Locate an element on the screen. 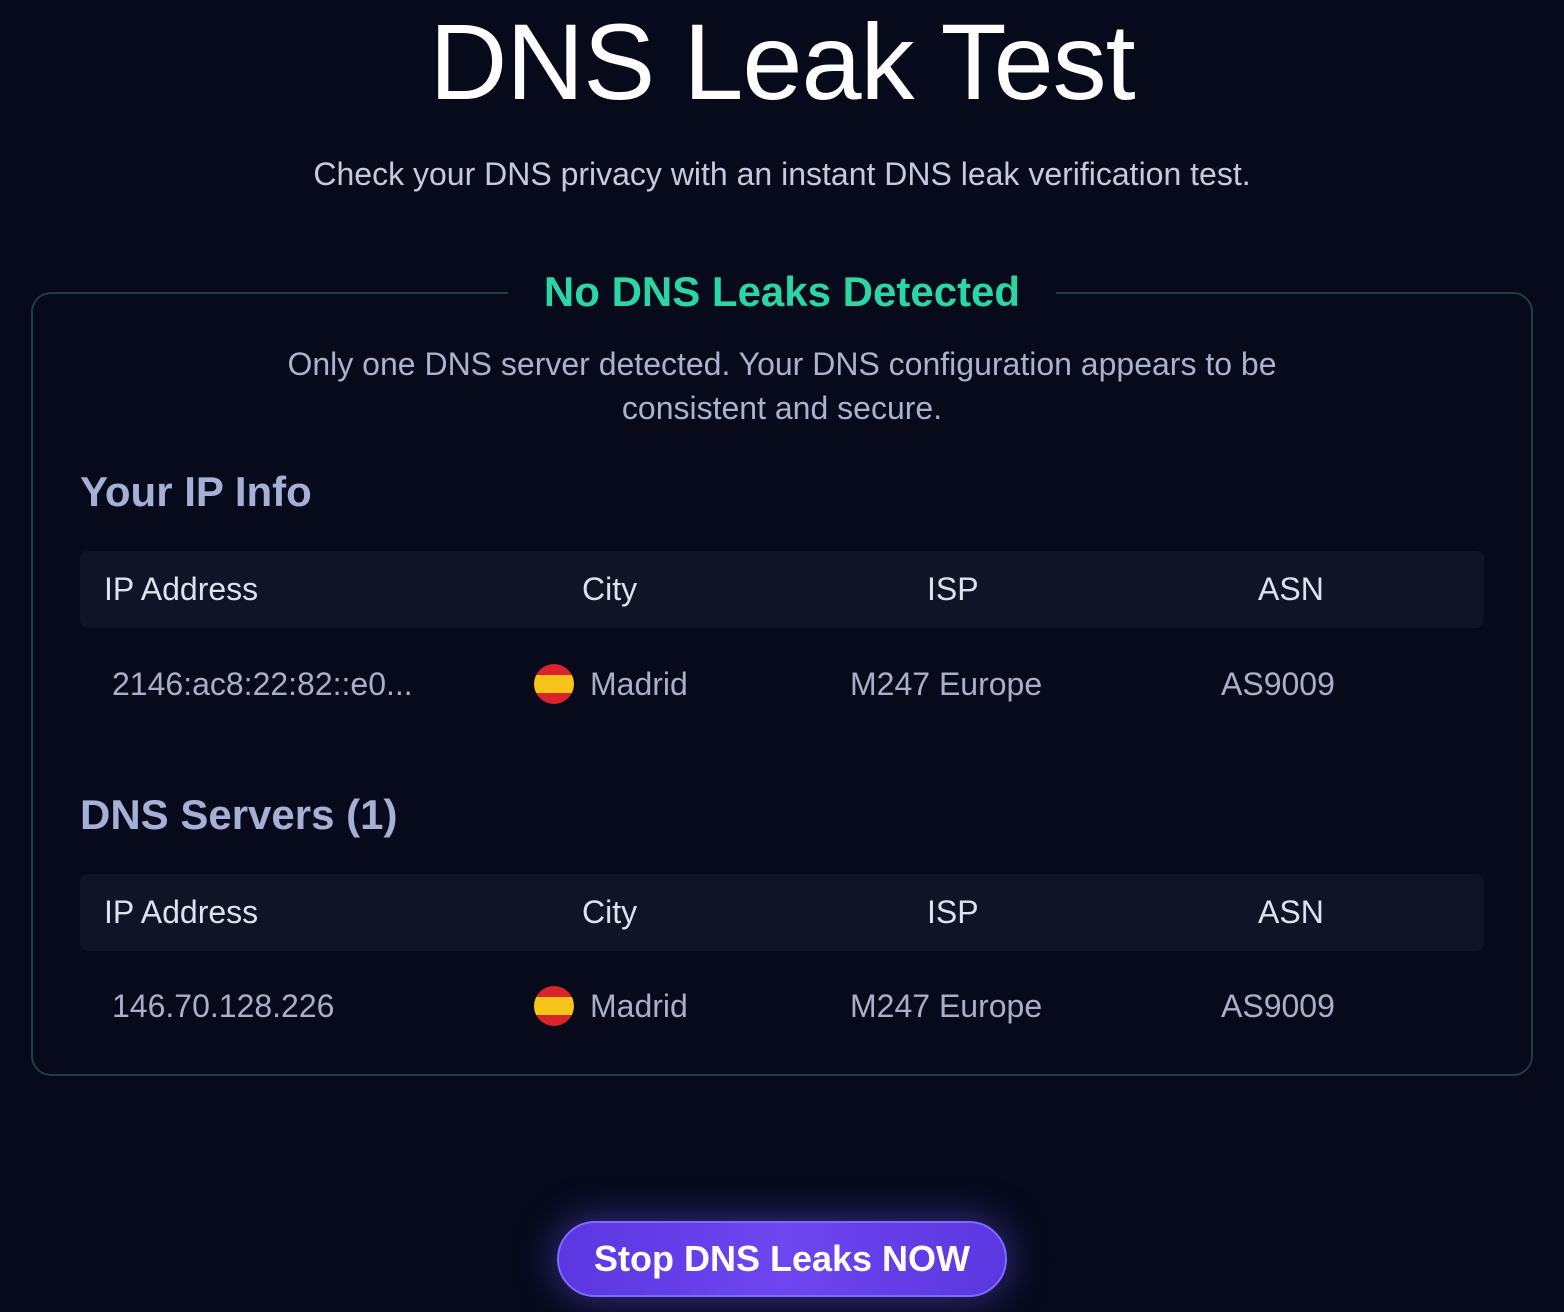  dns-servers-table-header: IP Address City ISP ASN is located at coordinates (782, 912).